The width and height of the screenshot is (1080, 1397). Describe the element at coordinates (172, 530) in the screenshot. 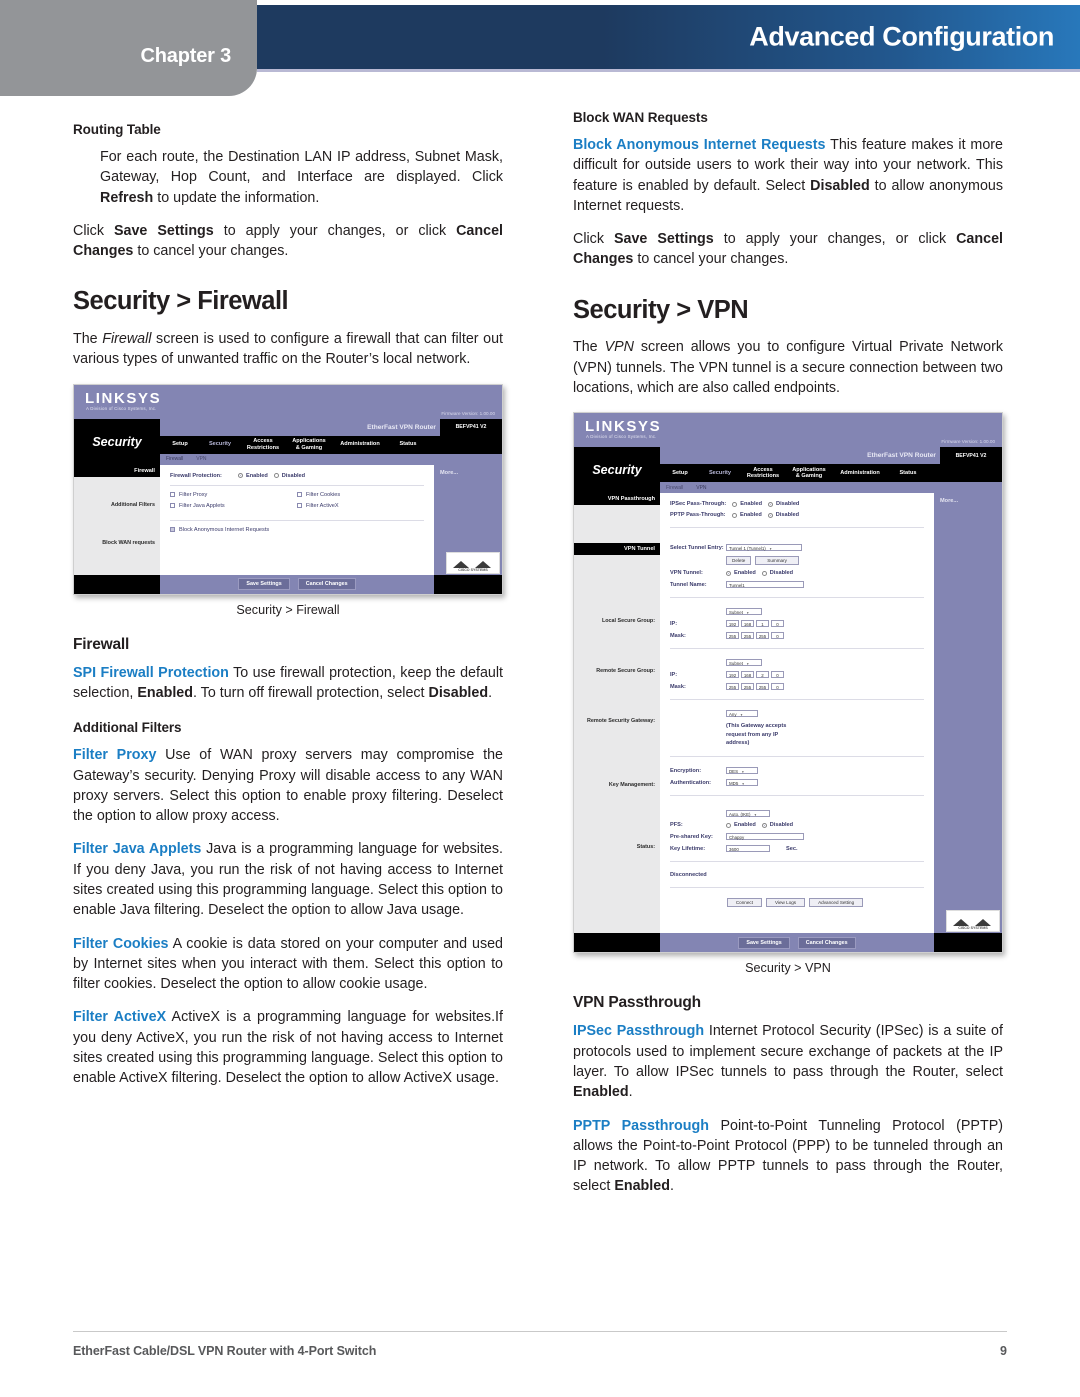

I see `fw-block-anon-checkbox` at that location.